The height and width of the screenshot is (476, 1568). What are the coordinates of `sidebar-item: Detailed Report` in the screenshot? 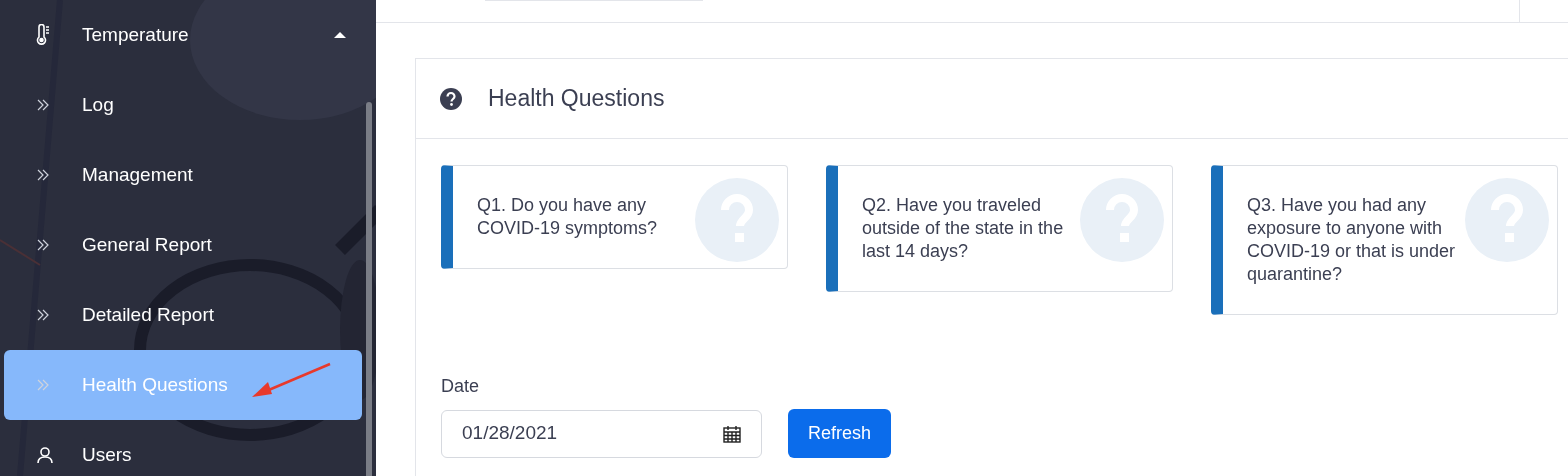 It's located at (183, 315).